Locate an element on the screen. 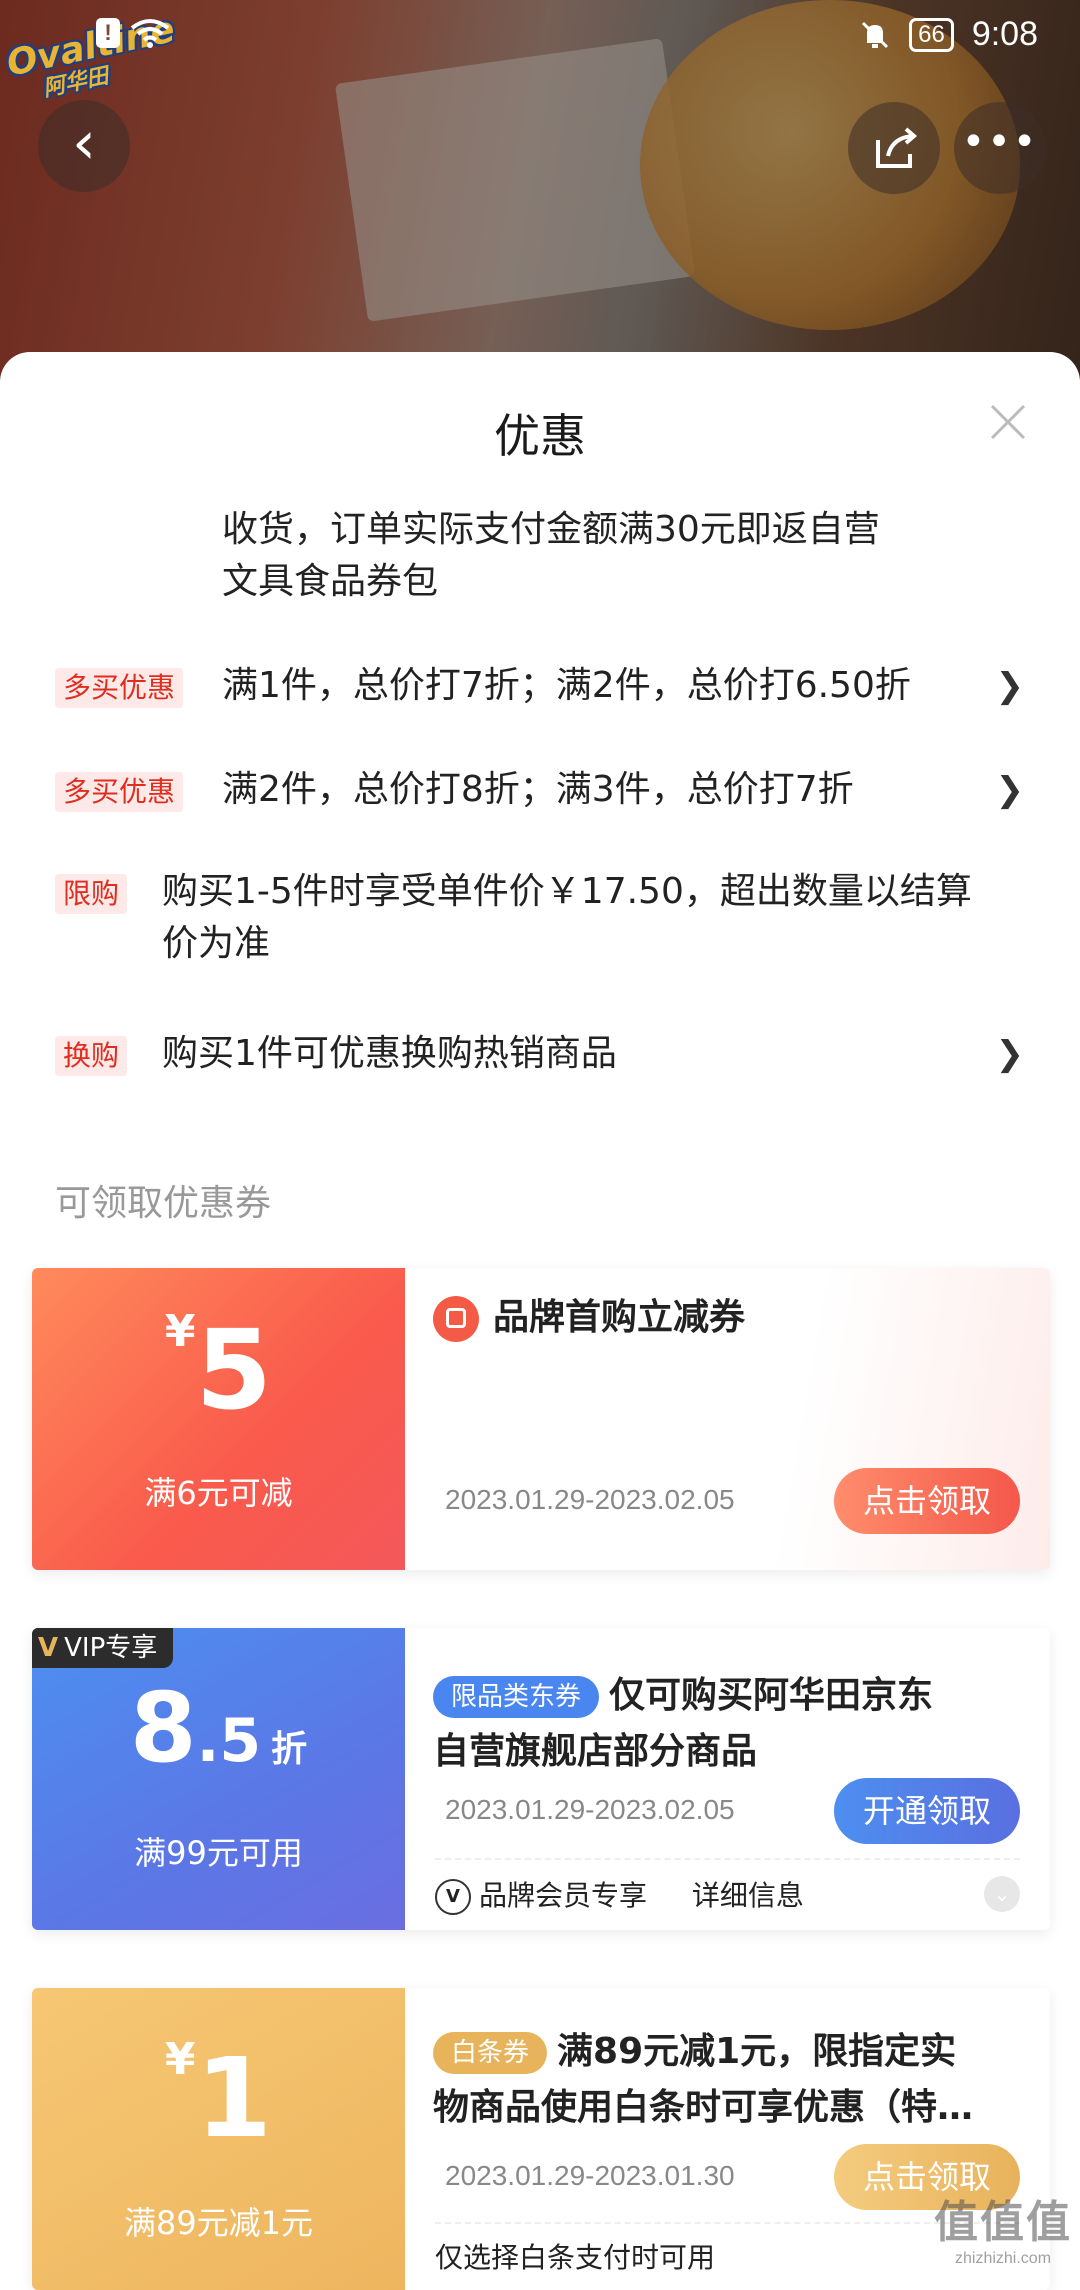  coupon-footnote: 仅选择白条支付时可用 is located at coordinates (575, 2257).